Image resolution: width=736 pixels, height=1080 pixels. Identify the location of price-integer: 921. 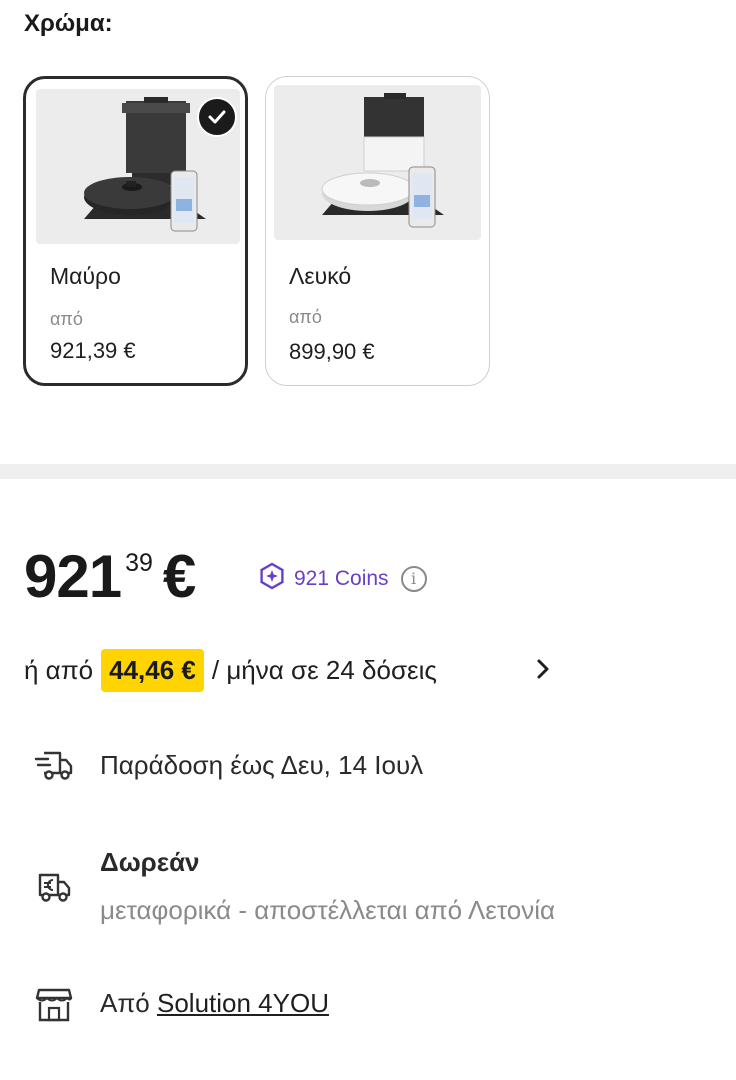
(73, 576).